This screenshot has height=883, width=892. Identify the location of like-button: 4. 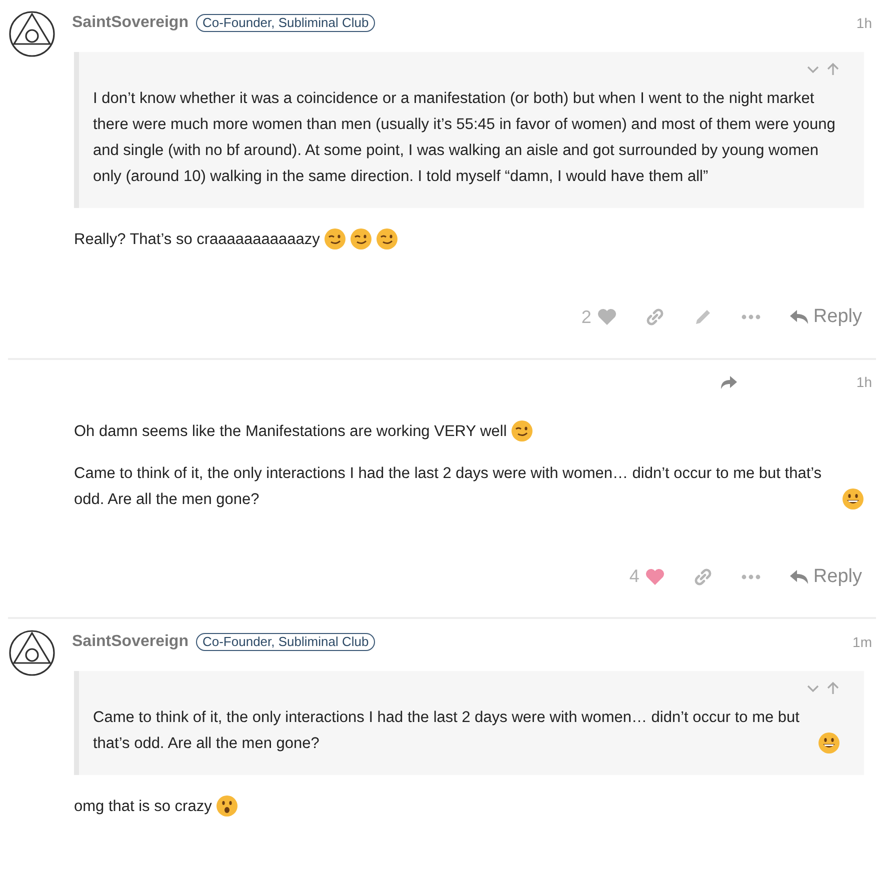
(647, 576).